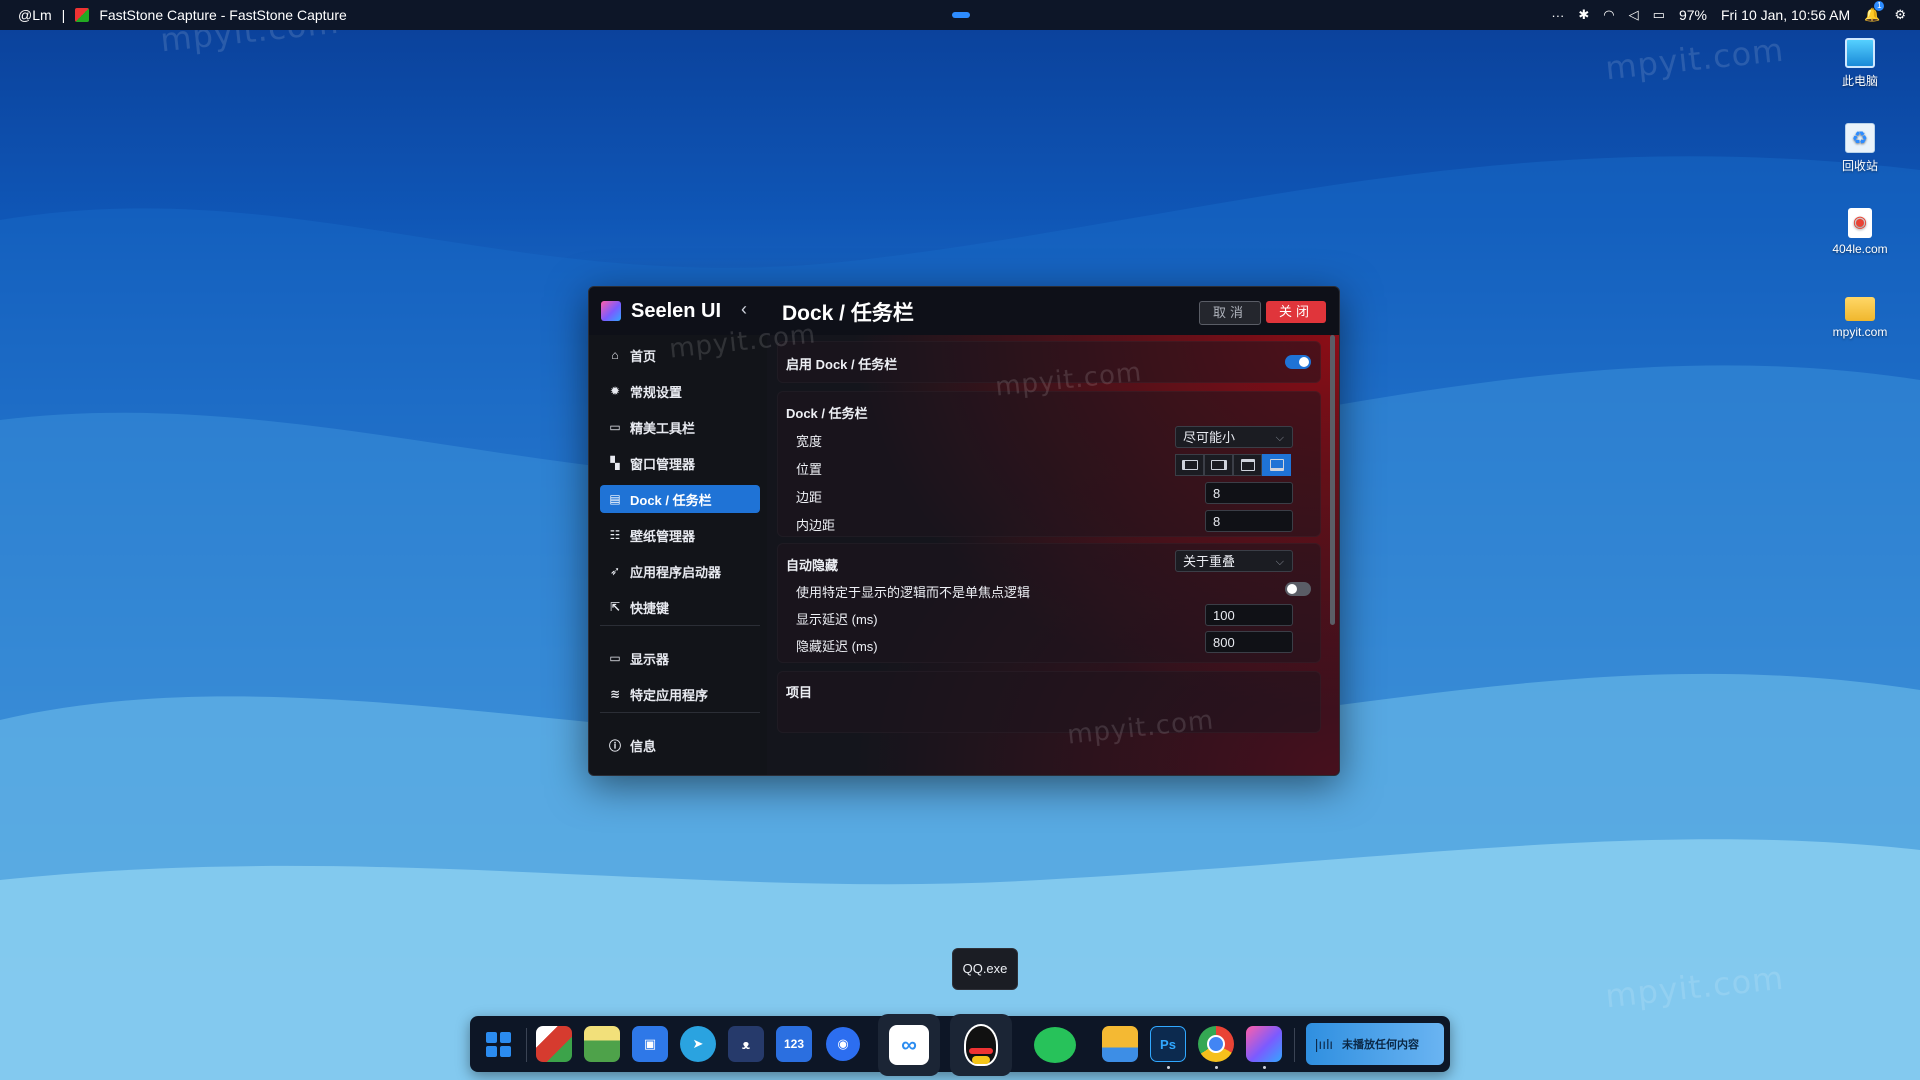  Describe the element at coordinates (1168, 1067) in the screenshot. I see `running-indicator` at that location.